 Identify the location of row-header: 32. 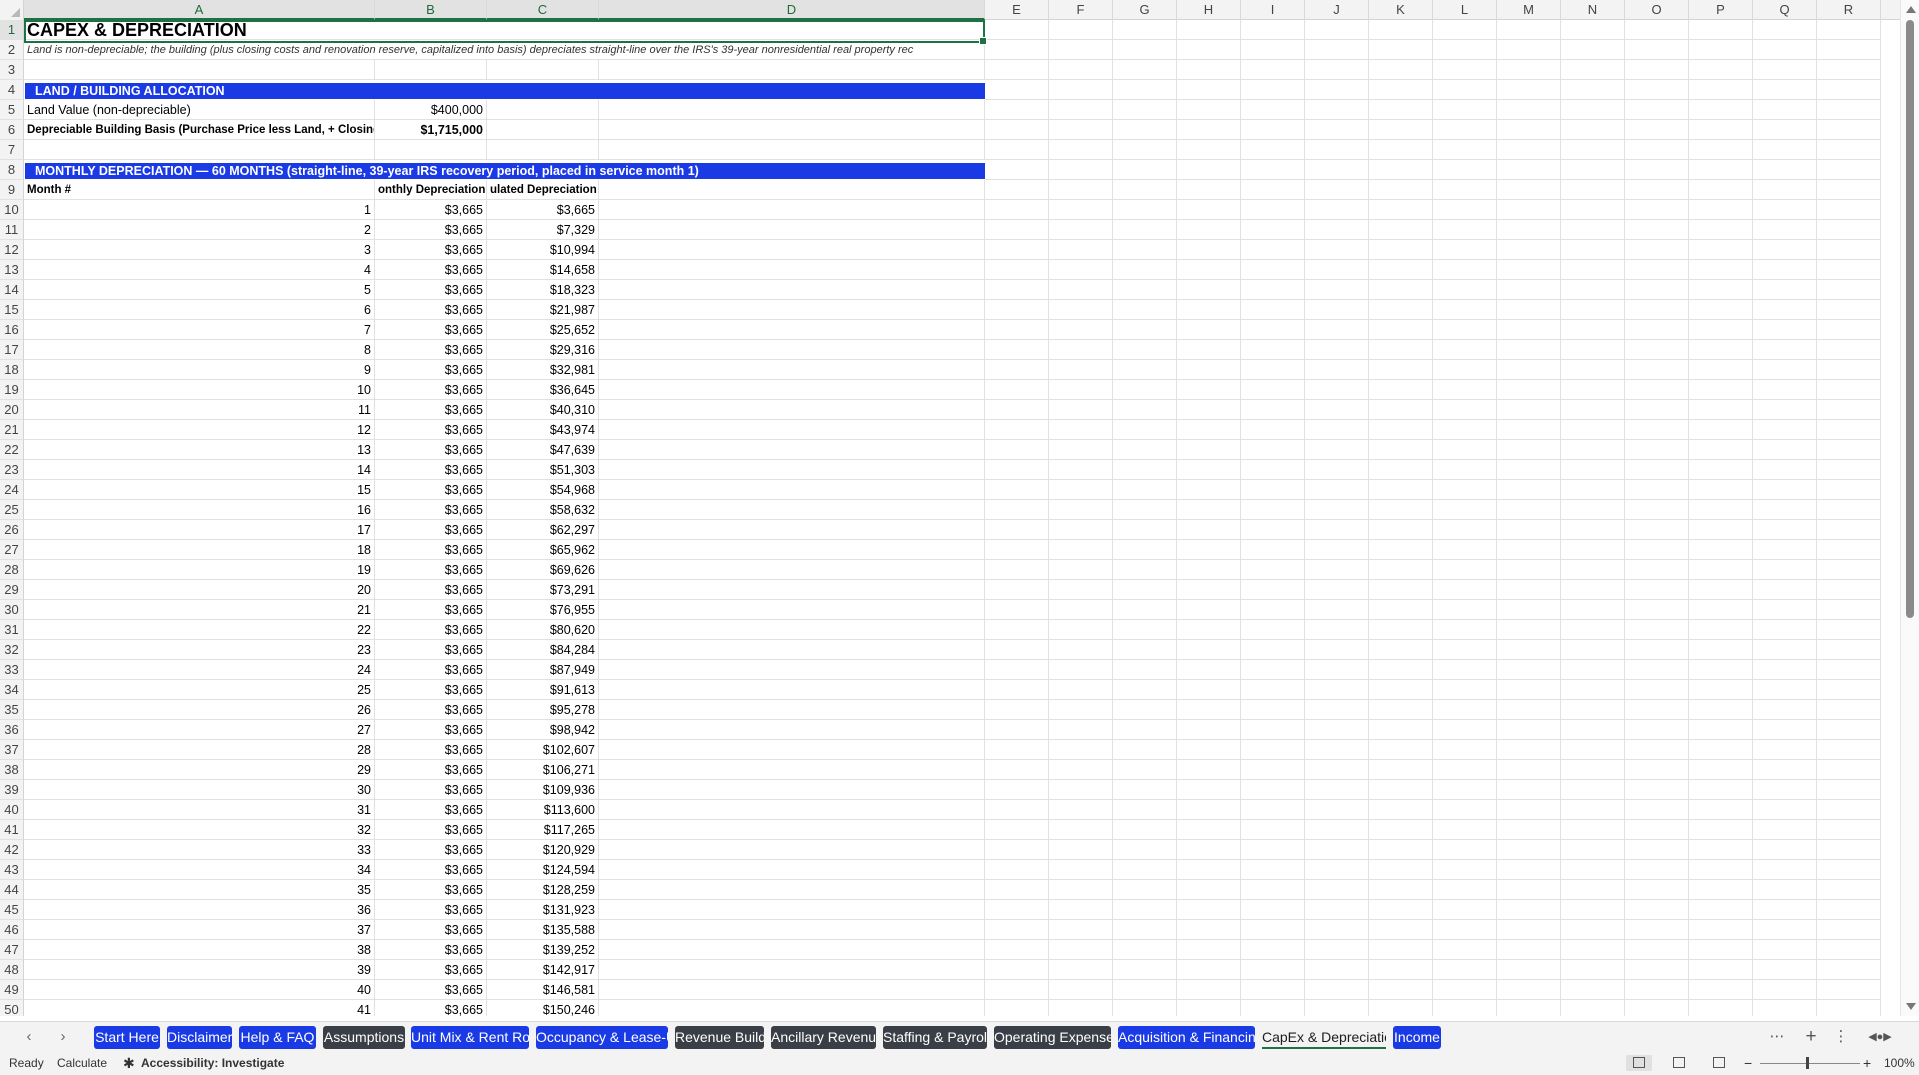
(12, 650).